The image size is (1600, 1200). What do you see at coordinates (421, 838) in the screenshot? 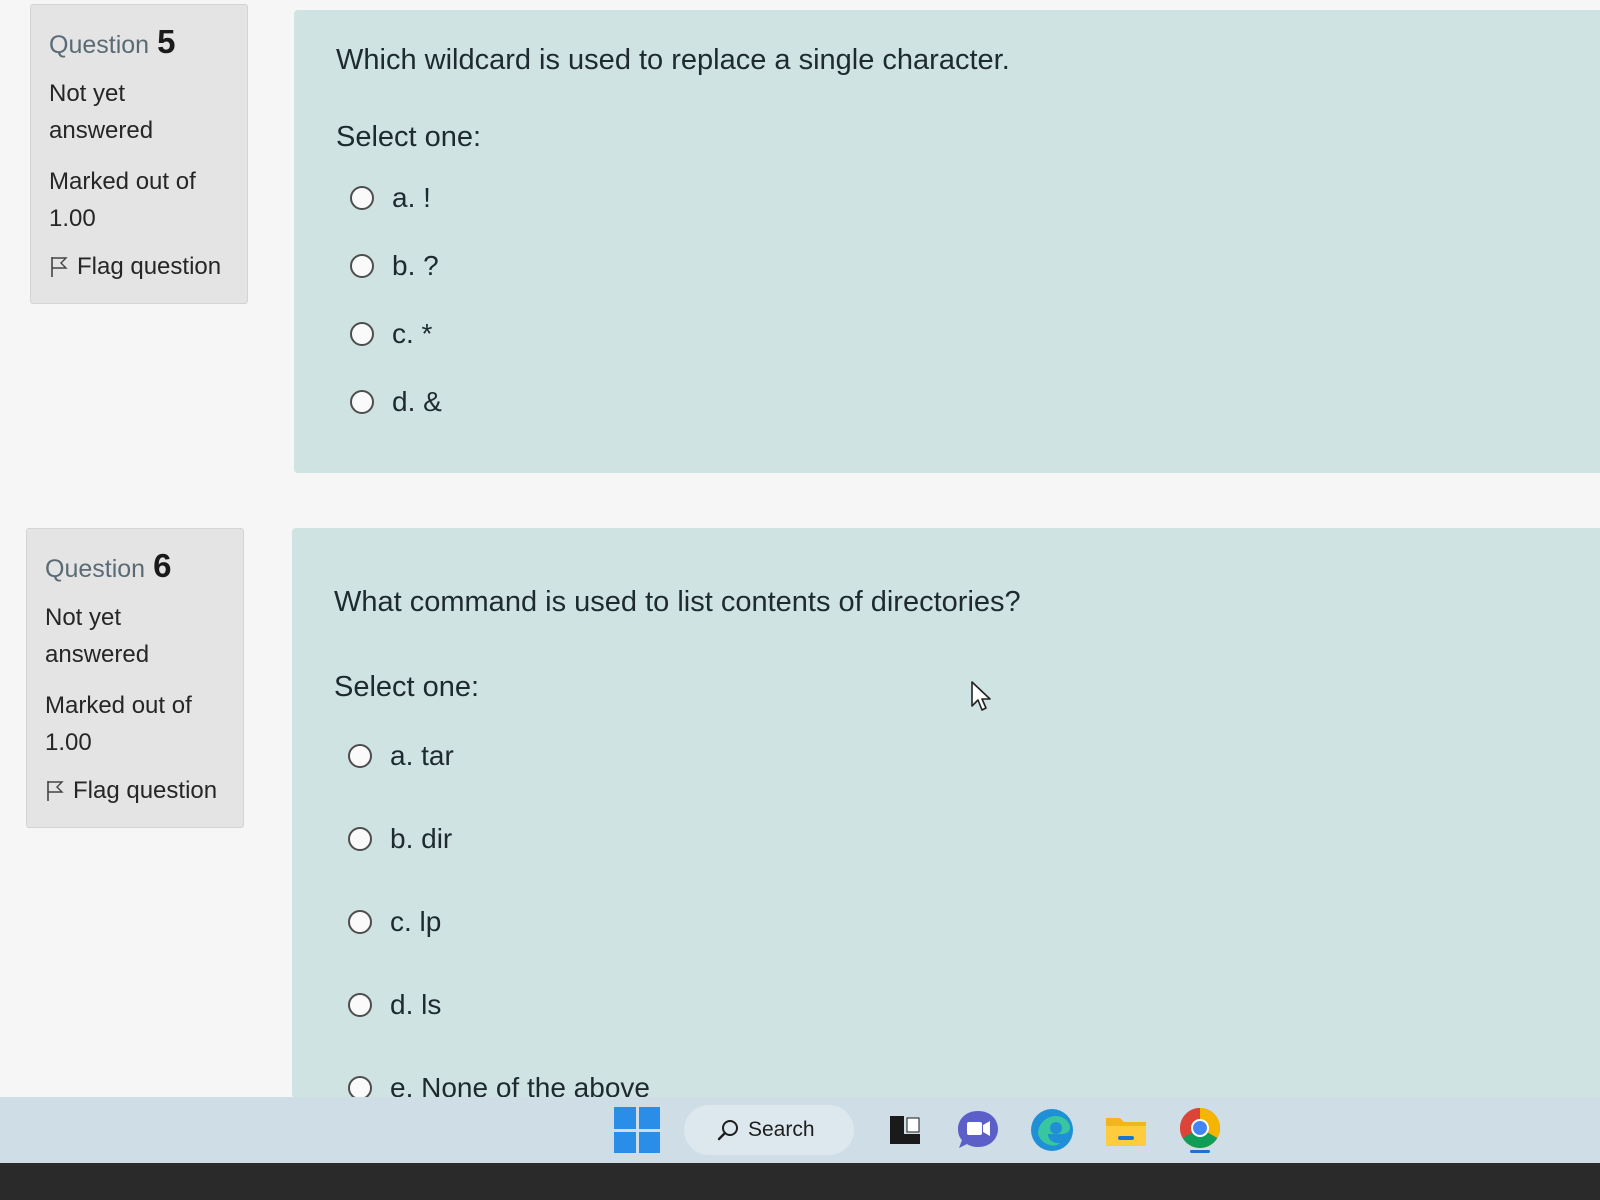
I see `answer-option-label: b. dir` at bounding box center [421, 838].